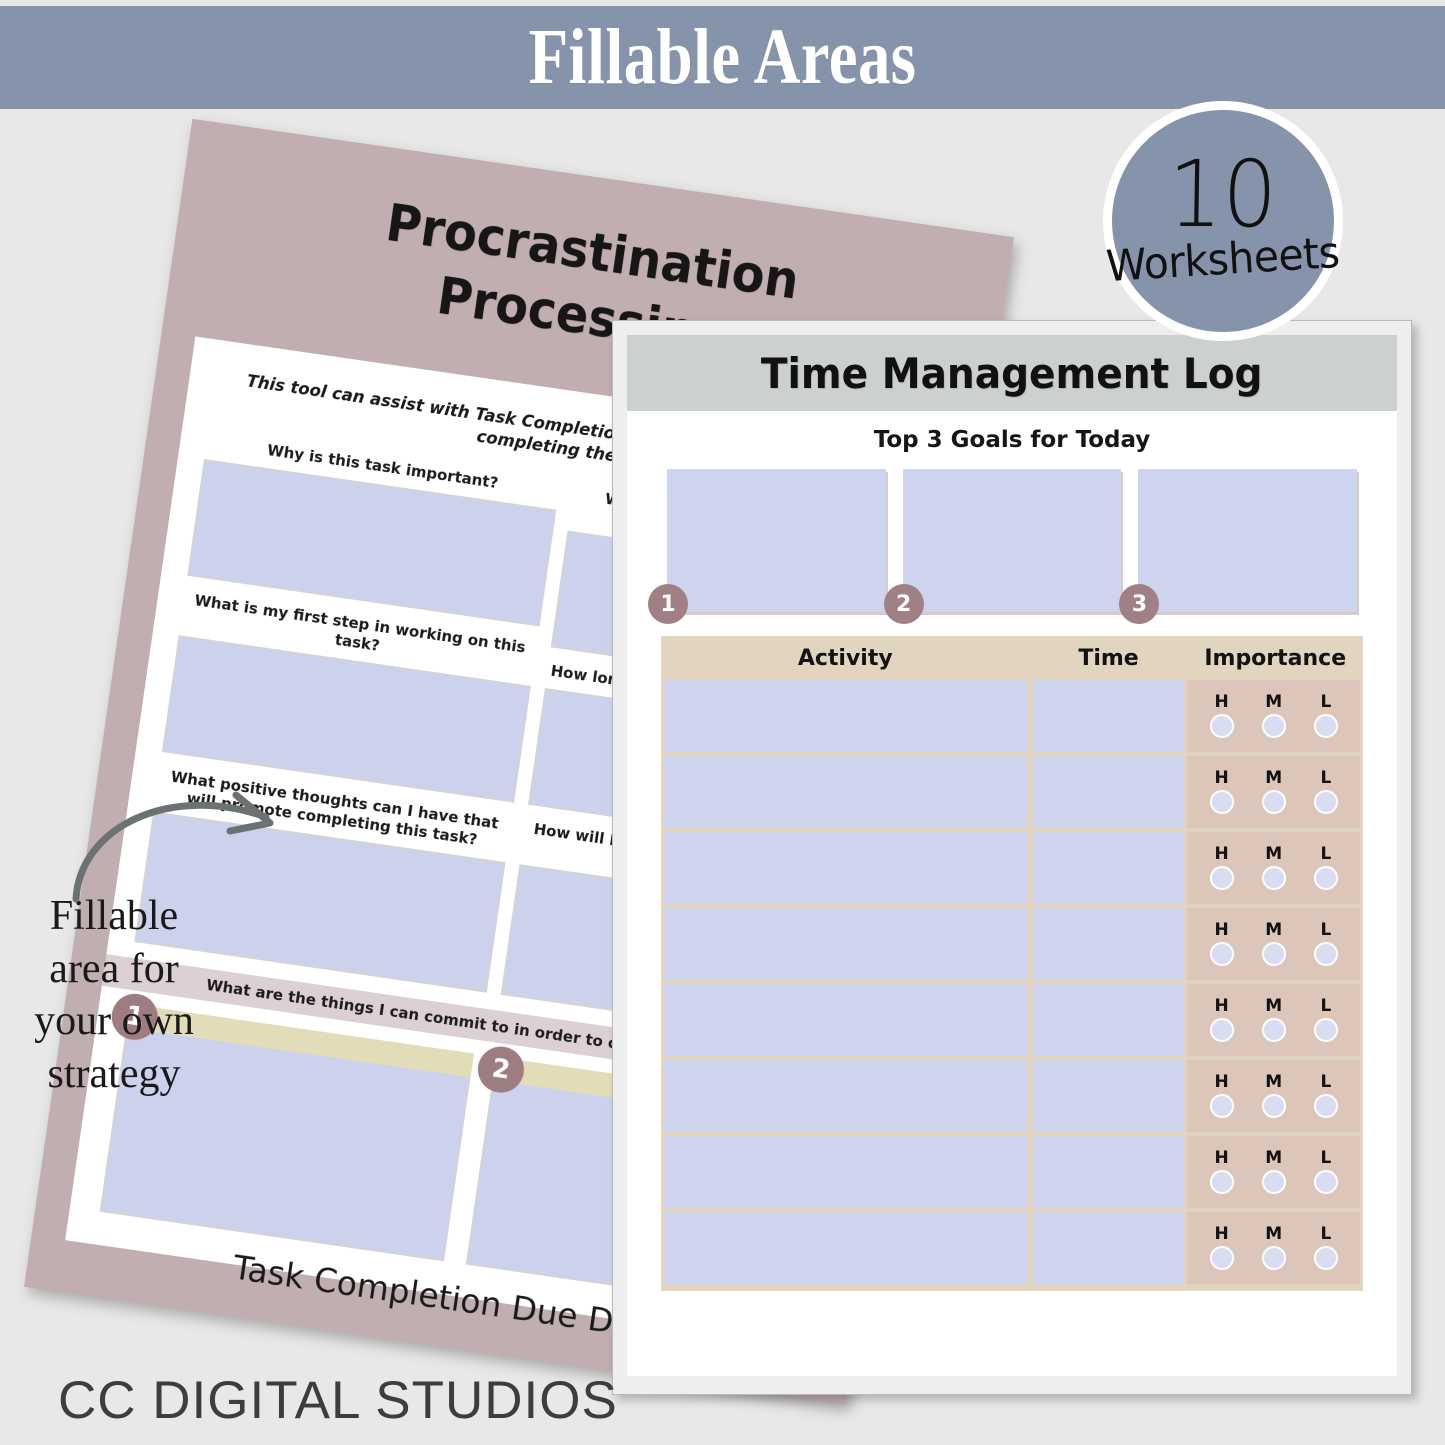  Describe the element at coordinates (173, 847) in the screenshot. I see `curved-arrow-icon` at that location.